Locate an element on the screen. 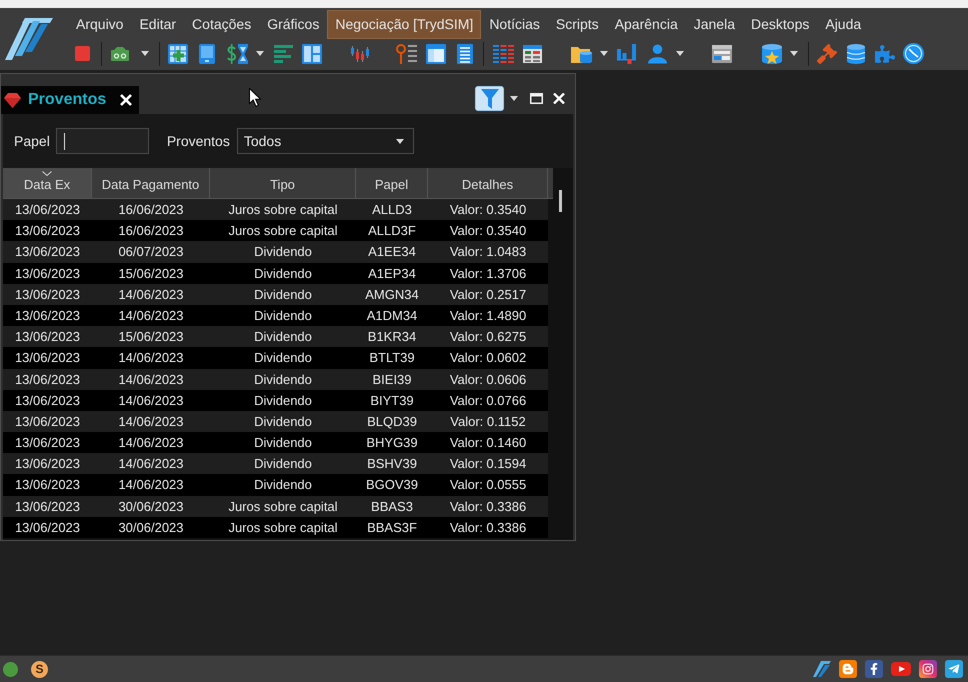 The height and width of the screenshot is (682, 968). menu-item: Desktops is located at coordinates (780, 24).